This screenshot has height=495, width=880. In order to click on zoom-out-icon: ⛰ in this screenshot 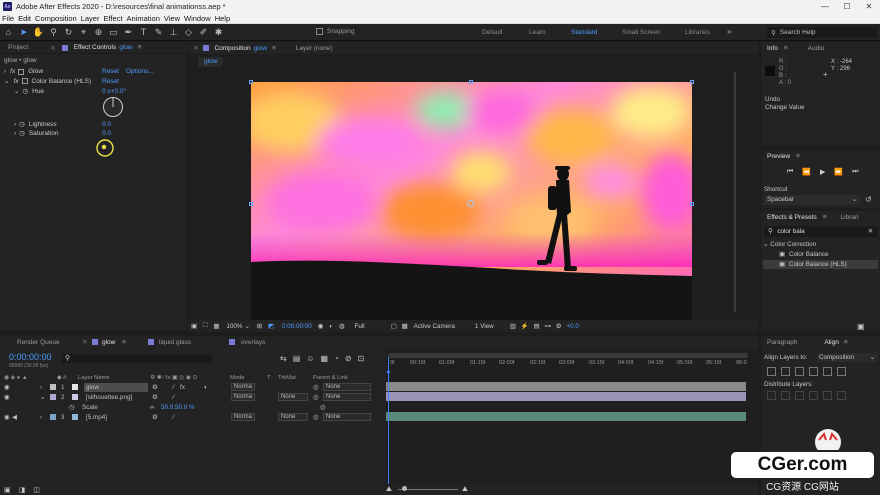, I will do `click(389, 490)`.